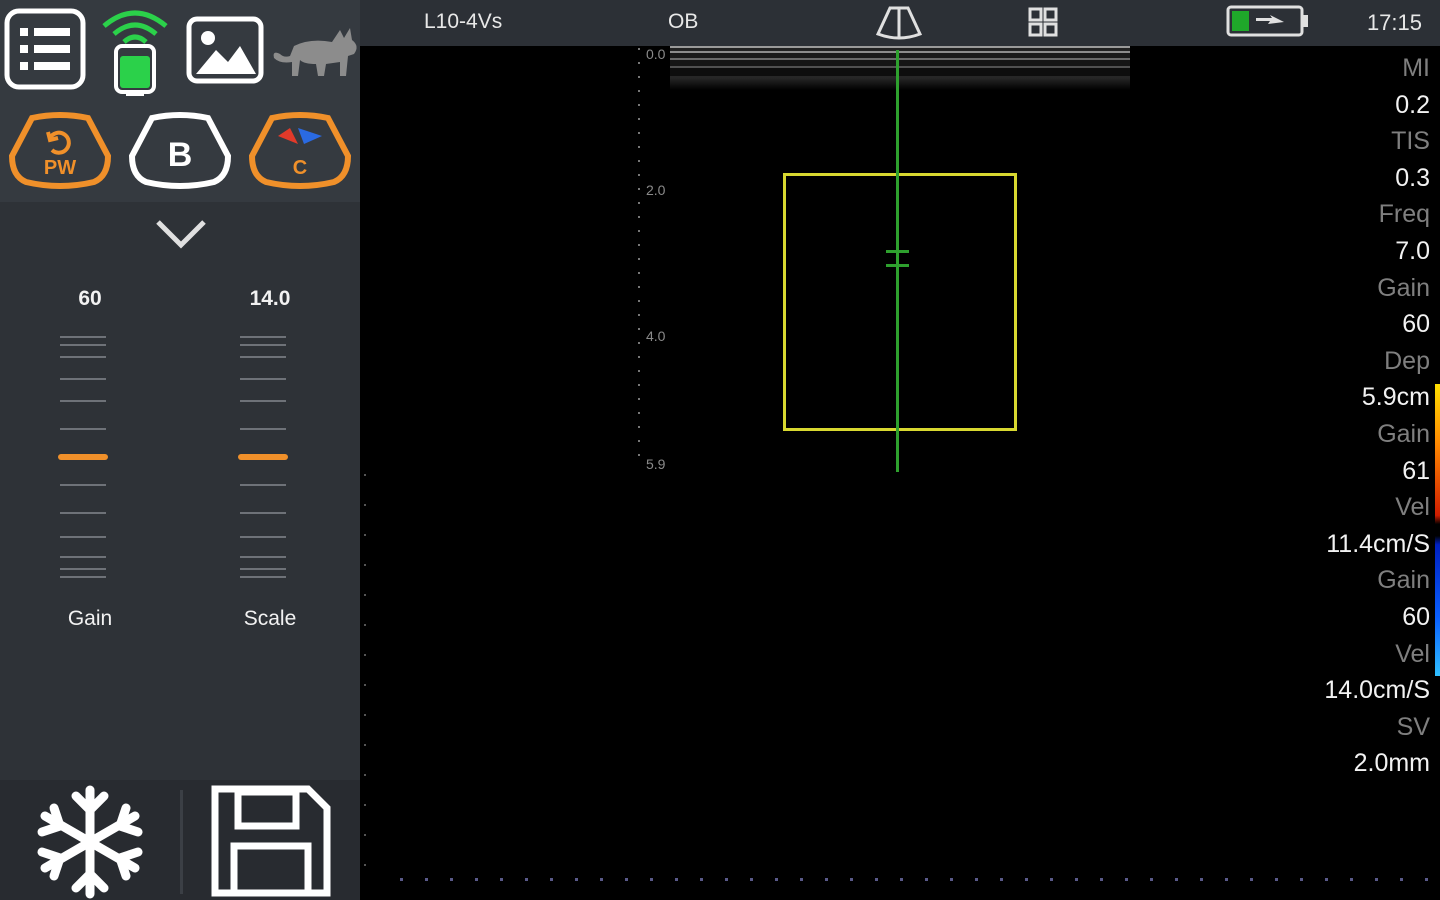  Describe the element at coordinates (656, 464) in the screenshot. I see `depth-label: 5.9` at that location.